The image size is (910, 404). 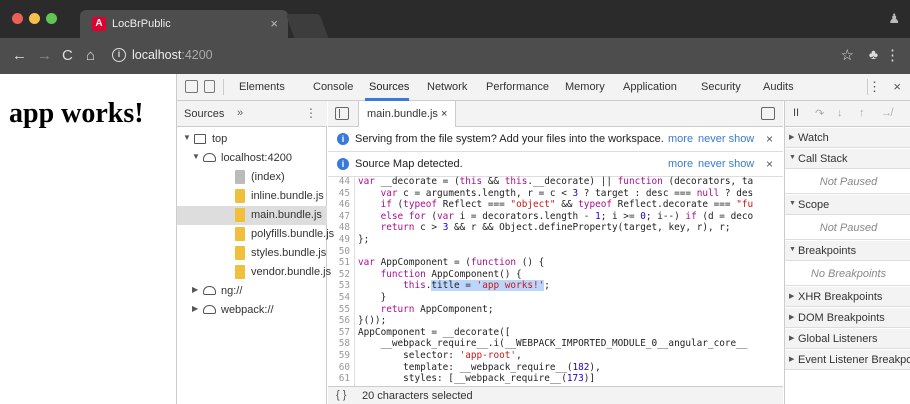 What do you see at coordinates (847, 360) in the screenshot?
I see `pane-event-listener-breakpoints: ▶Event Listener Breakpoints` at bounding box center [847, 360].